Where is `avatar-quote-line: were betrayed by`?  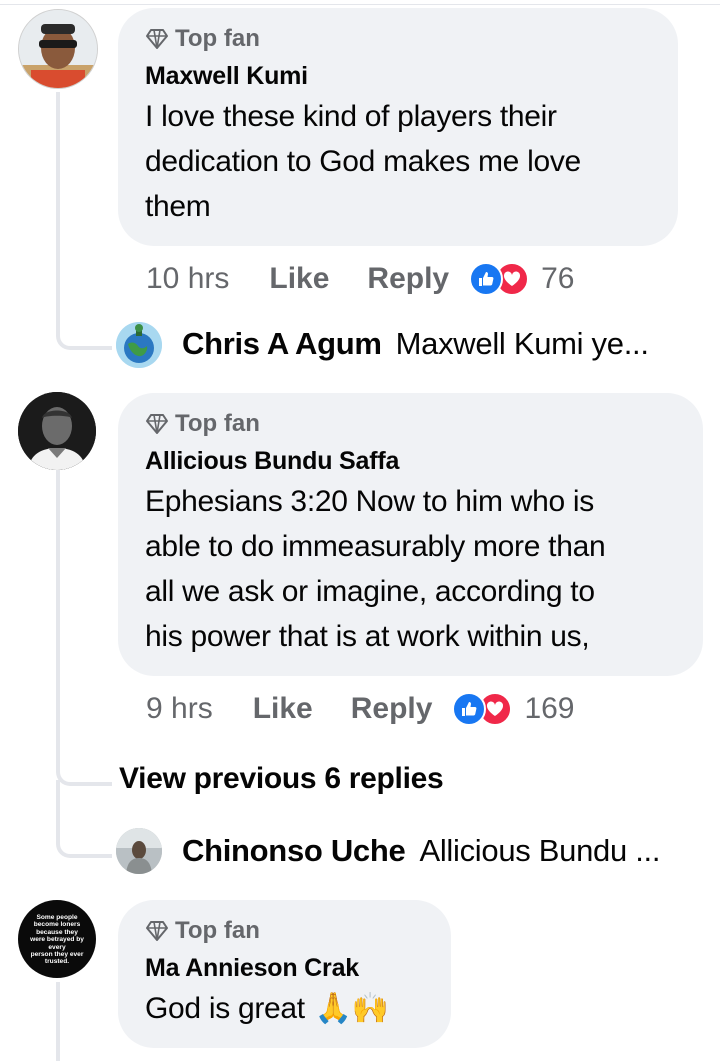
avatar-quote-line: were betrayed by is located at coordinates (57, 940).